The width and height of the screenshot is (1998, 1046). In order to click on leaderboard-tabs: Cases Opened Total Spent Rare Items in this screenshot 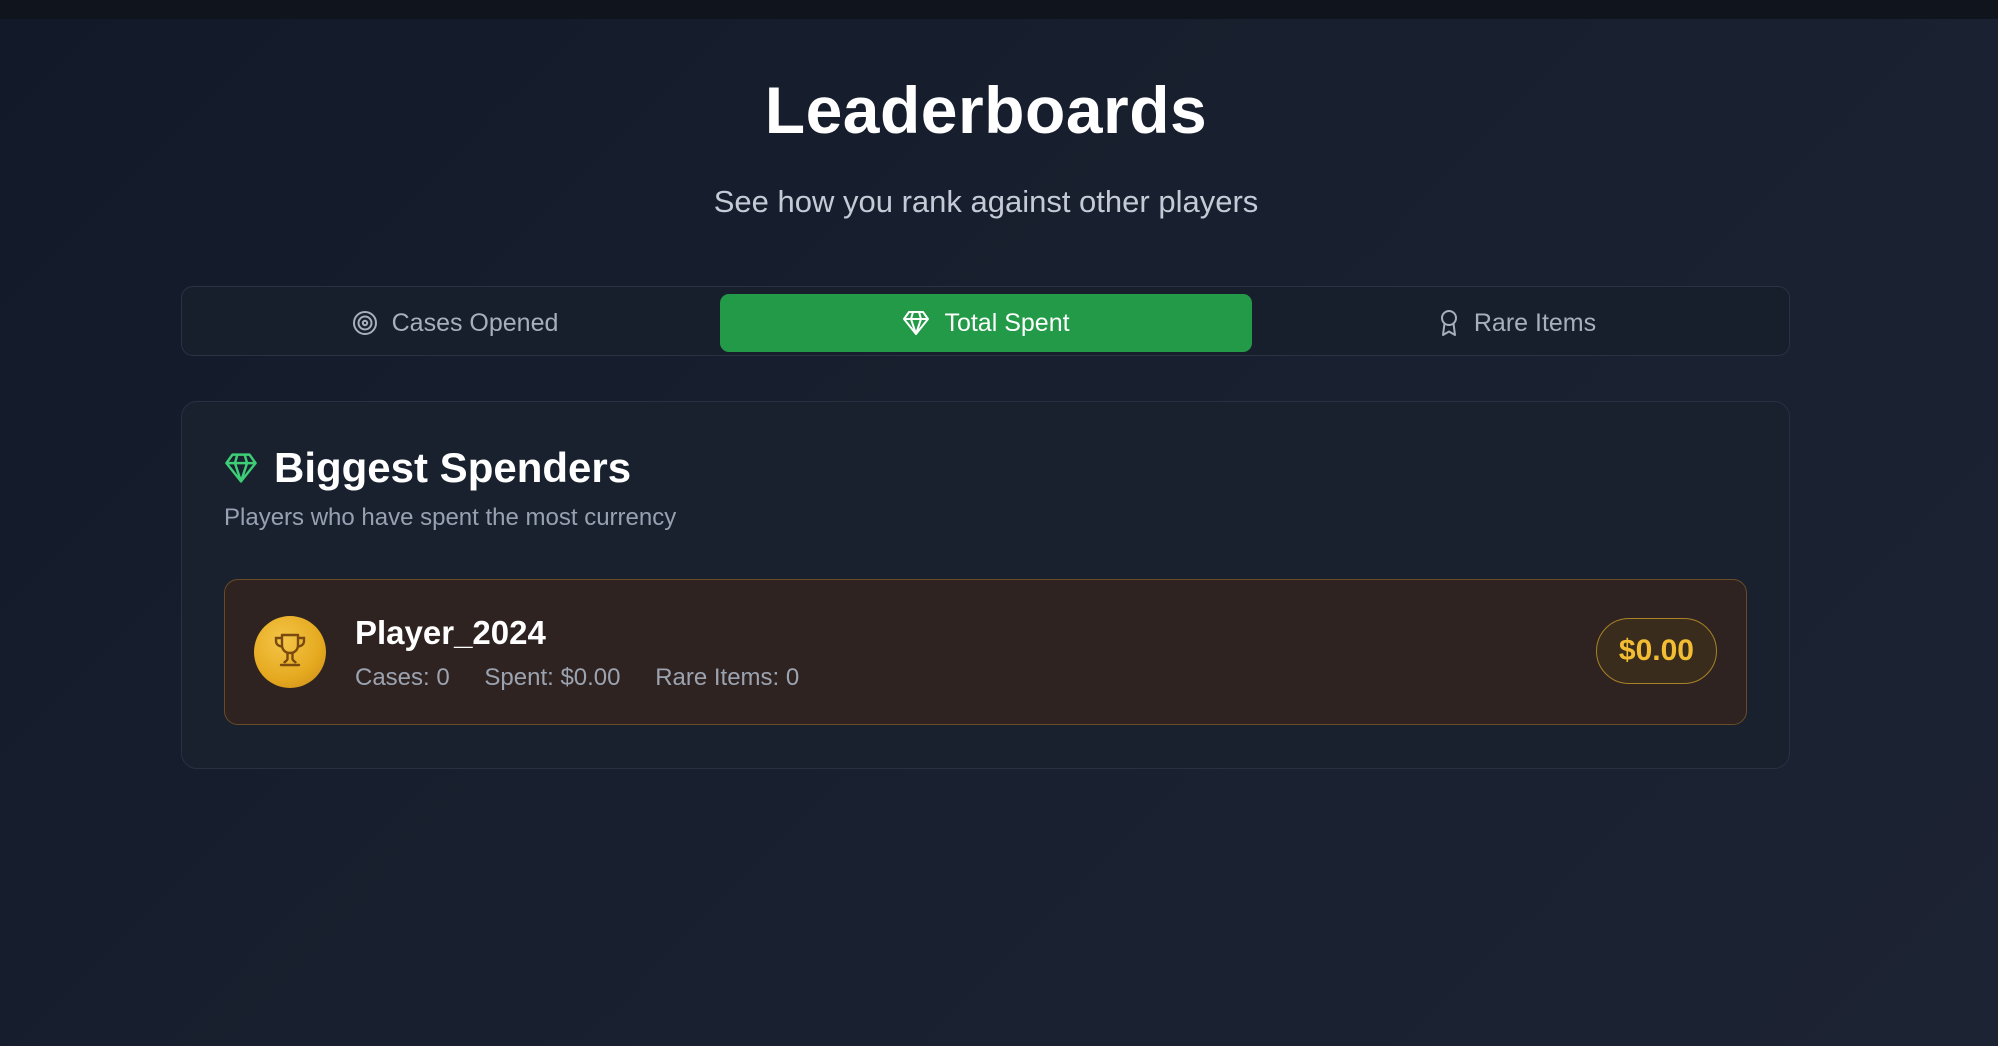, I will do `click(985, 321)`.